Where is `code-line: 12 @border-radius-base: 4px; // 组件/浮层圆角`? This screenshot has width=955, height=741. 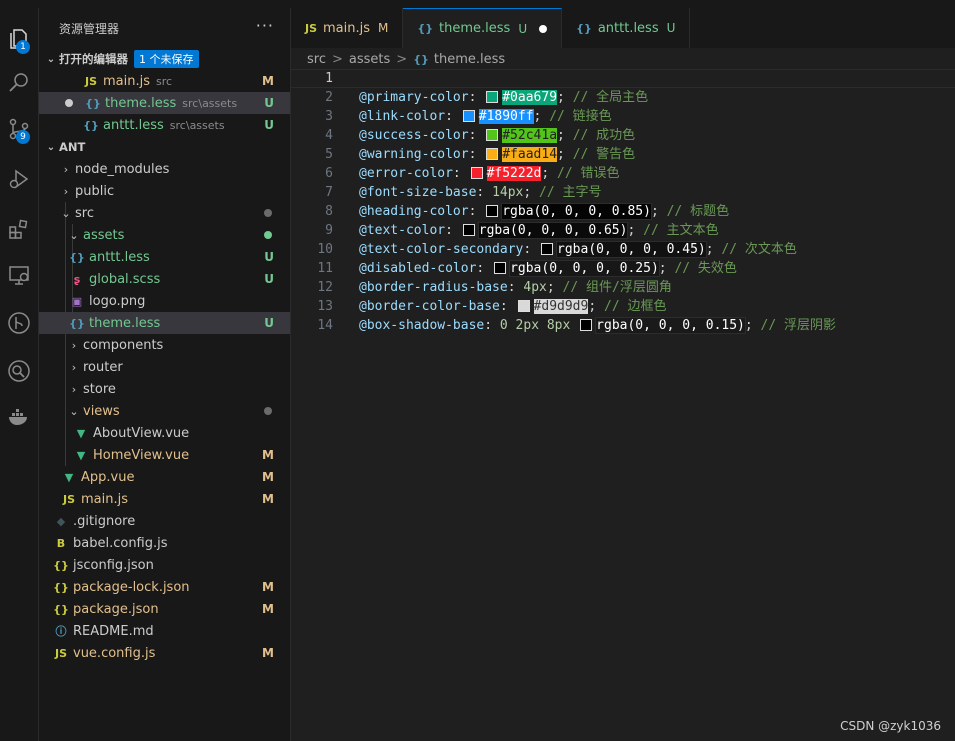 code-line: 12 @border-radius-base: 4px; // 组件/浮层圆角 is located at coordinates (623, 287).